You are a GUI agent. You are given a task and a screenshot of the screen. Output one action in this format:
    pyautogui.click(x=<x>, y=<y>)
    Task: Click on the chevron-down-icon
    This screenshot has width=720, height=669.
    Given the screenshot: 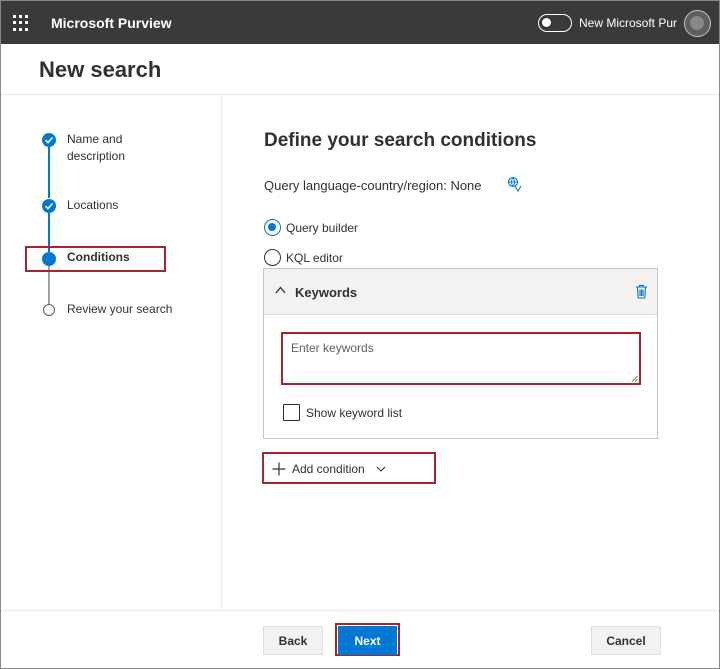 What is the action you would take?
    pyautogui.click(x=381, y=469)
    